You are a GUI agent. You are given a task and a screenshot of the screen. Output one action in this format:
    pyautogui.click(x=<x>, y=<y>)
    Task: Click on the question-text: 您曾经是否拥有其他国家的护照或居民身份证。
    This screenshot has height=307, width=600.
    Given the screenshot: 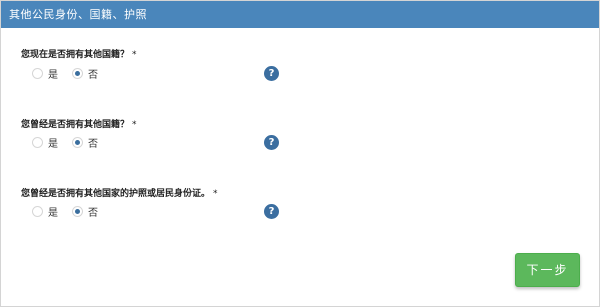 What is the action you would take?
    pyautogui.click(x=116, y=194)
    